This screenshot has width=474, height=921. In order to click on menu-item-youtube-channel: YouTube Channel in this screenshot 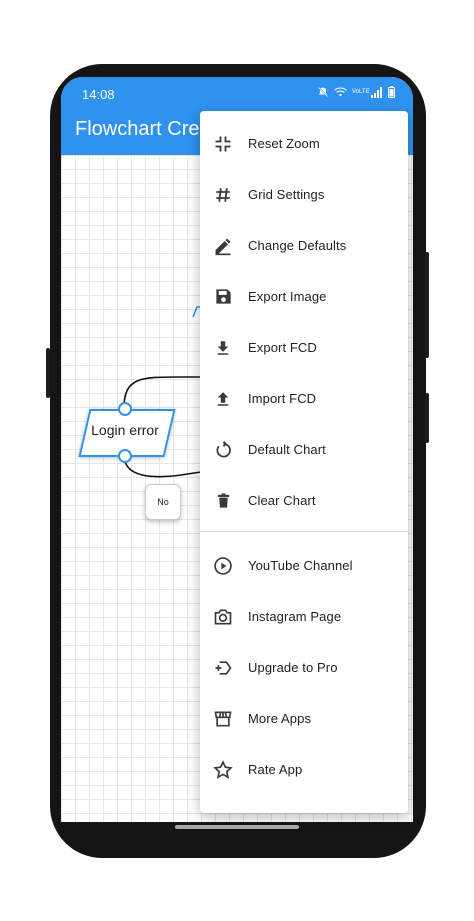, I will do `click(304, 565)`.